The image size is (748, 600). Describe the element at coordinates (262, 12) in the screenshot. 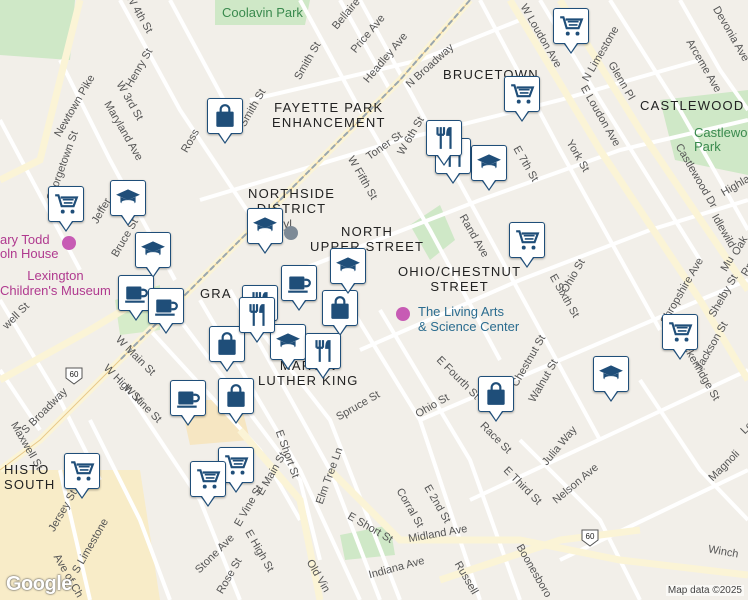

I see `park-label: Coolavin Park` at that location.